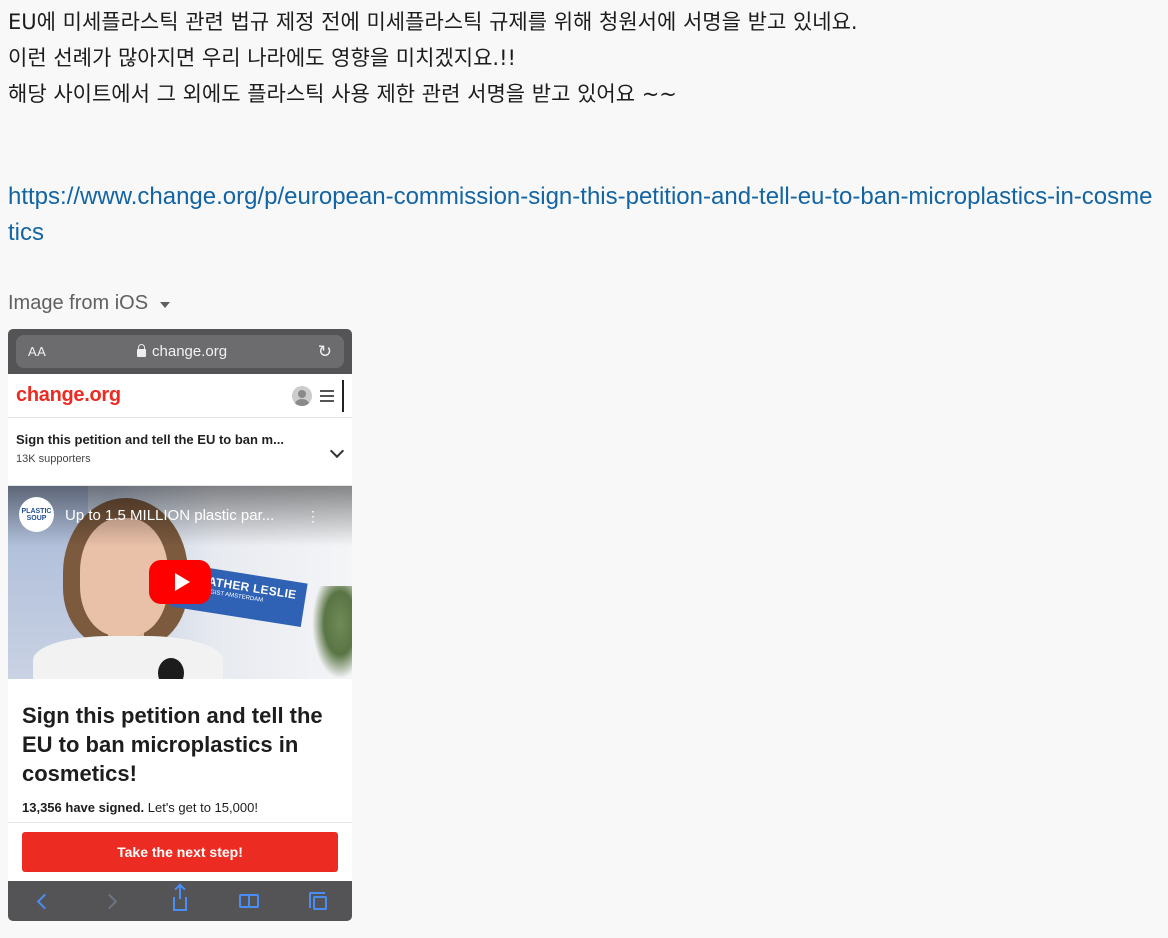  What do you see at coordinates (327, 395) in the screenshot?
I see `menu-icon` at bounding box center [327, 395].